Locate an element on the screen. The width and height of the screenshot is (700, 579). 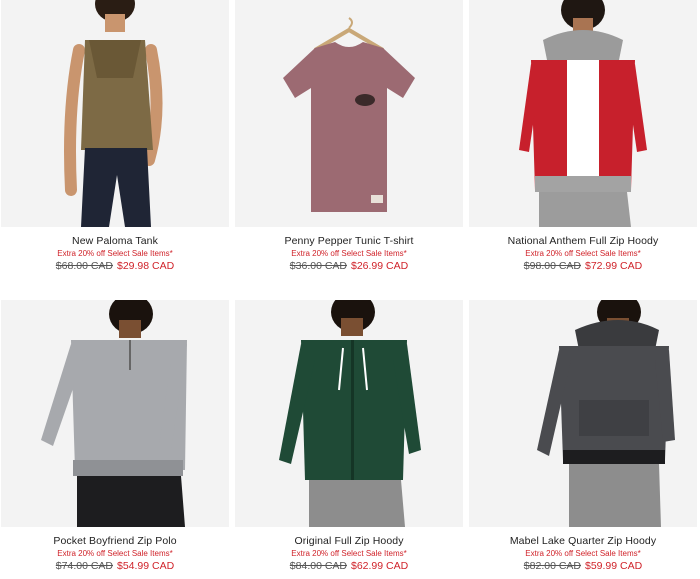
sale-price: $54.99 CAD is located at coordinates (146, 566).